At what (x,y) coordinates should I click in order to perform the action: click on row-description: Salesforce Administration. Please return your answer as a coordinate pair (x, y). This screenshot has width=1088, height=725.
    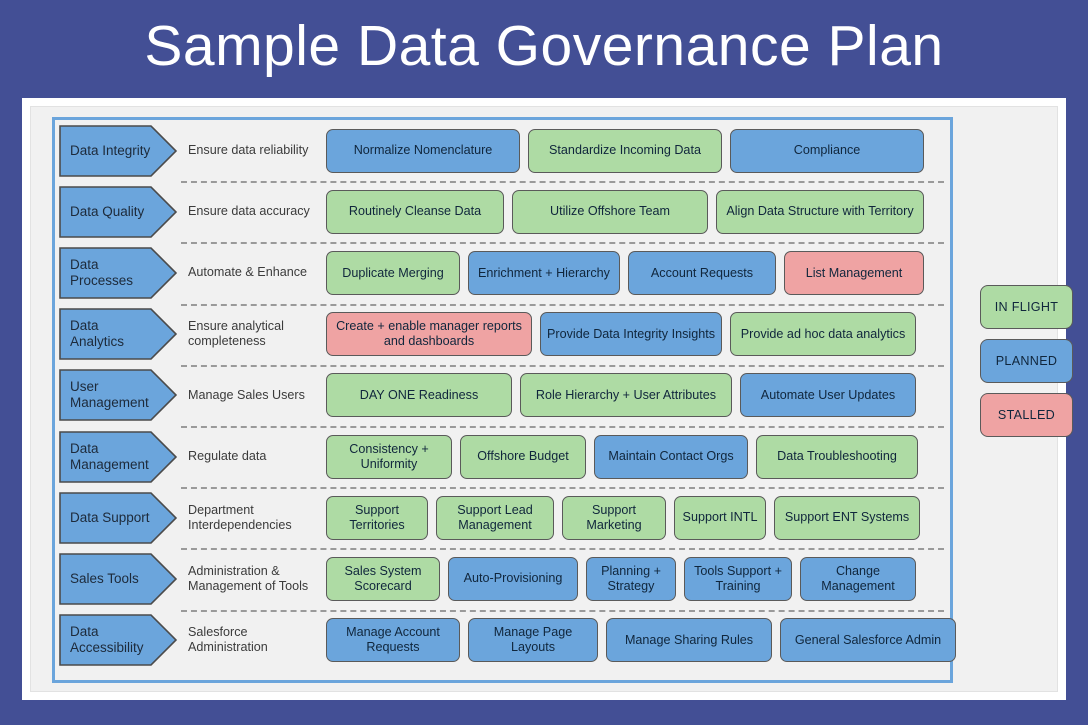
    Looking at the image, I should click on (228, 639).